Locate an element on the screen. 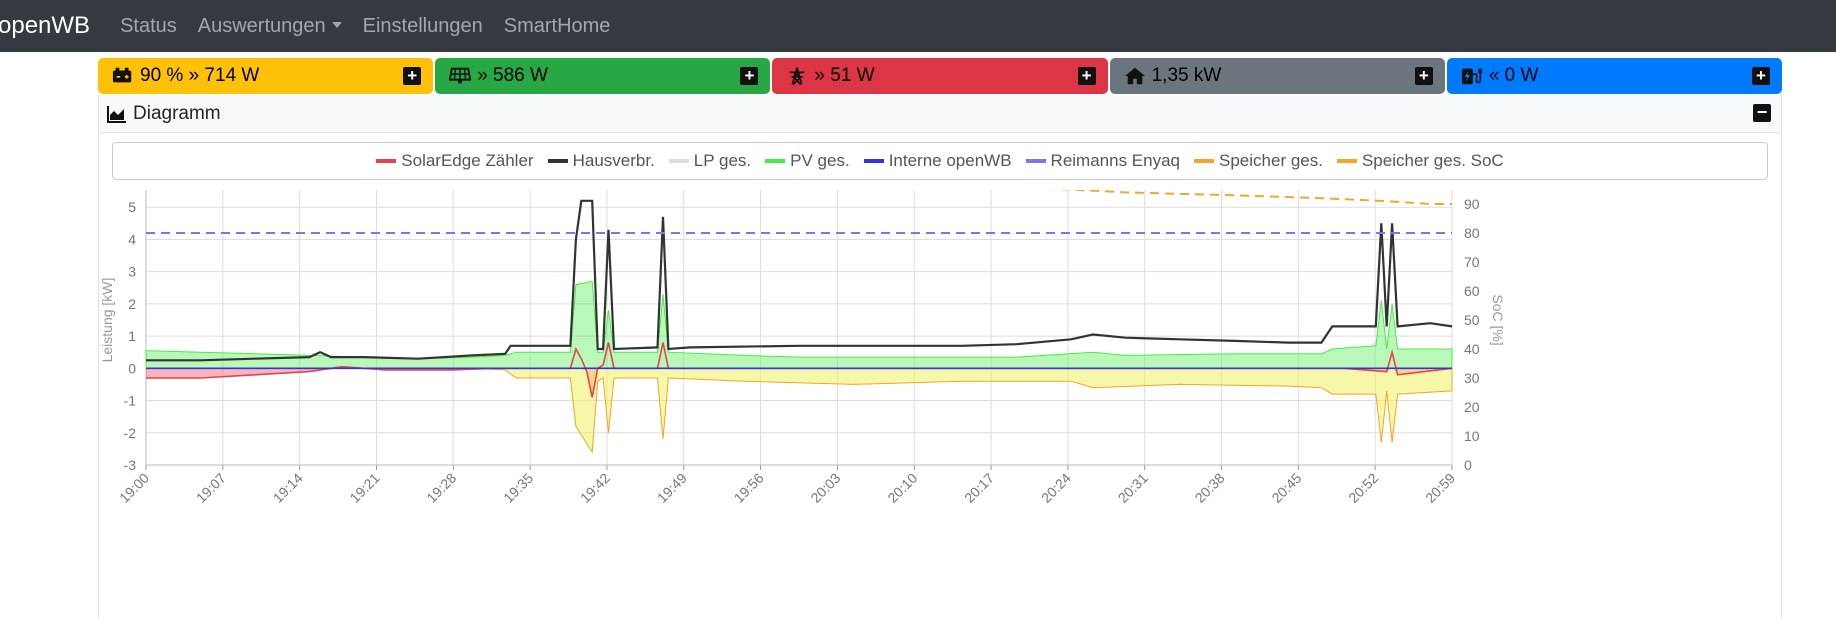  y2-tick-label: 0 is located at coordinates (1468, 465).